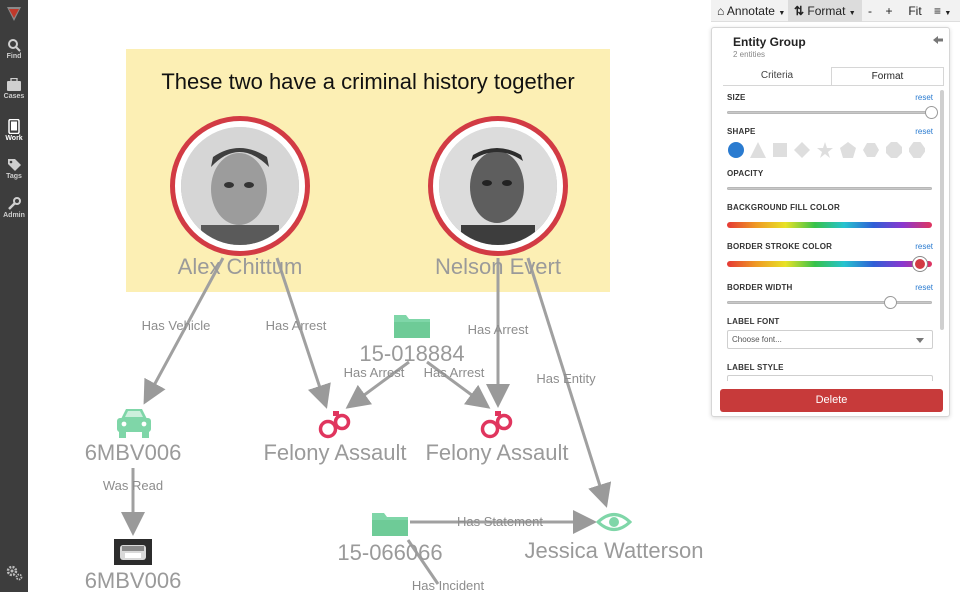 The image size is (960, 592). Describe the element at coordinates (830, 378) in the screenshot. I see `label-style-select` at that location.